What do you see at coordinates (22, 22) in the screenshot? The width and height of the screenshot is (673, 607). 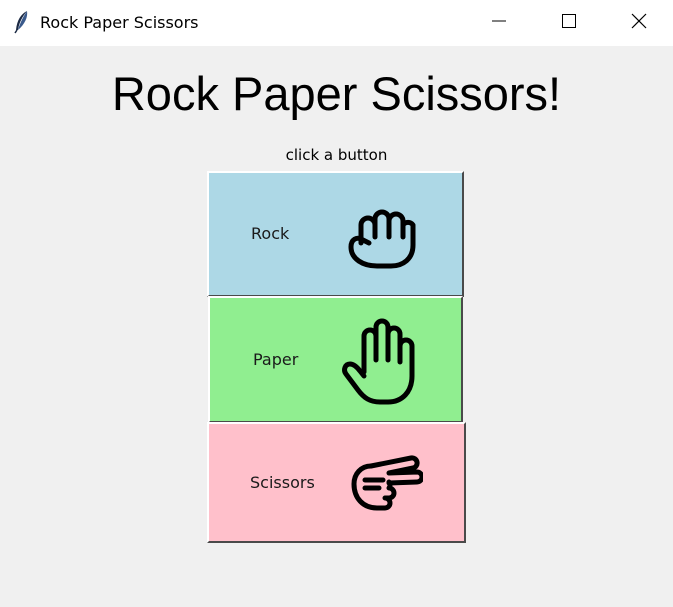 I see `feather-icon` at bounding box center [22, 22].